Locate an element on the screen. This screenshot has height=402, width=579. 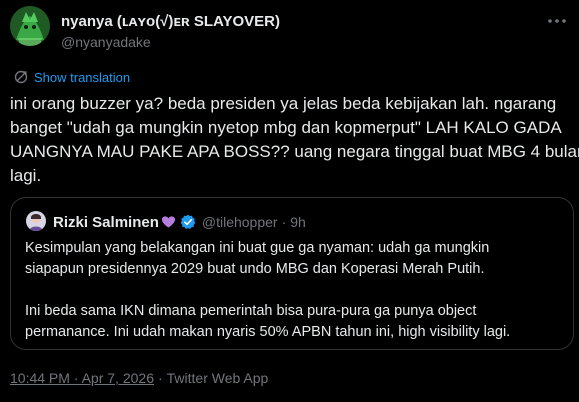
translate-icon is located at coordinates (21, 77).